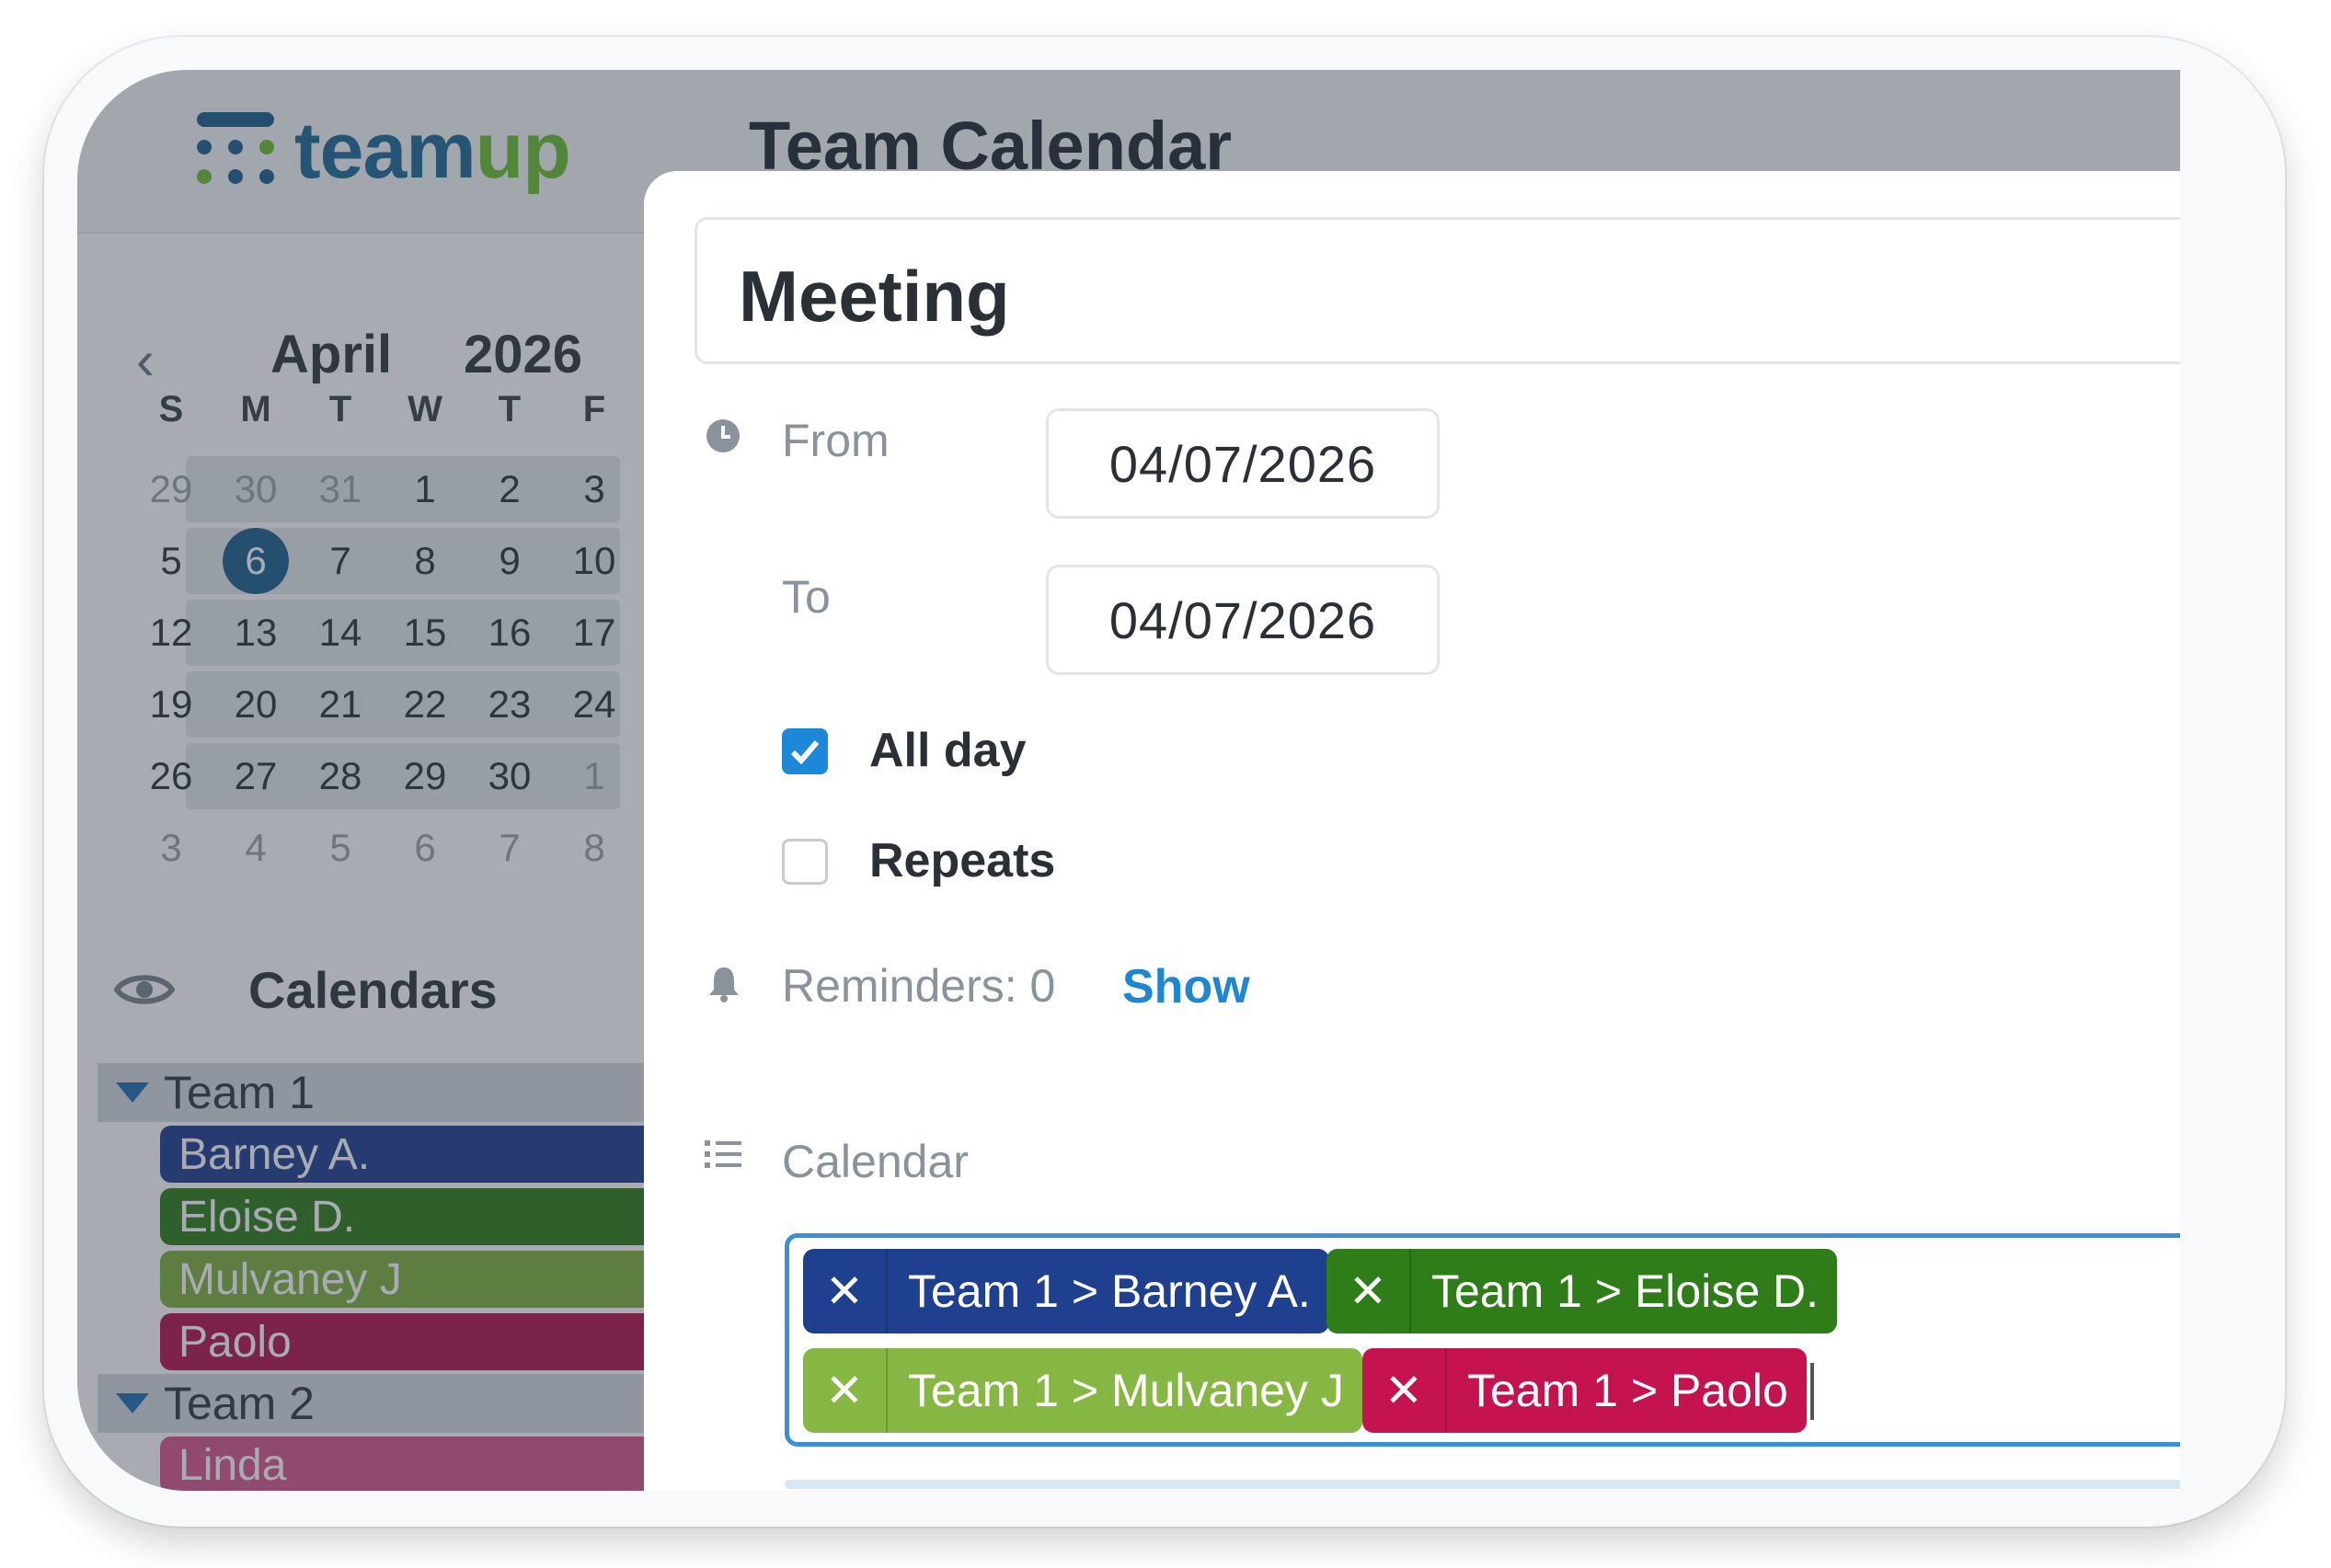 This screenshot has width=2331, height=1568. I want to click on repeats-label: Repeats, so click(962, 860).